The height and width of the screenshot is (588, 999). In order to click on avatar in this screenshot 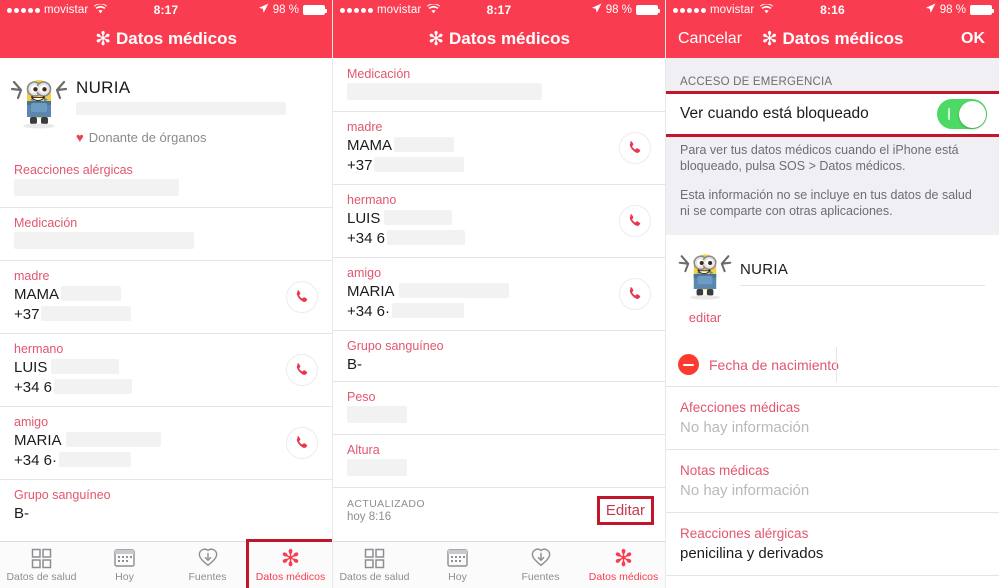, I will do `click(39, 101)`.